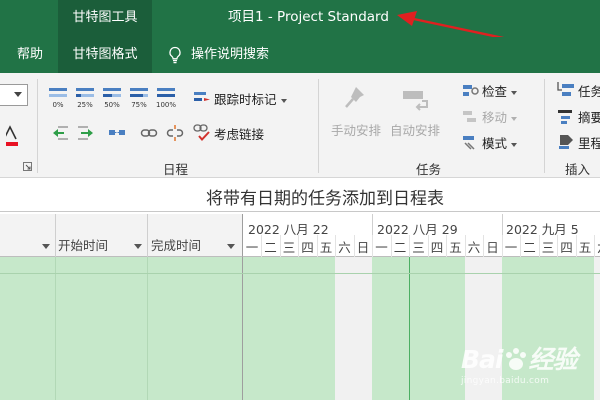  I want to click on percent-complete-50-button: 50%, so click(112, 100).